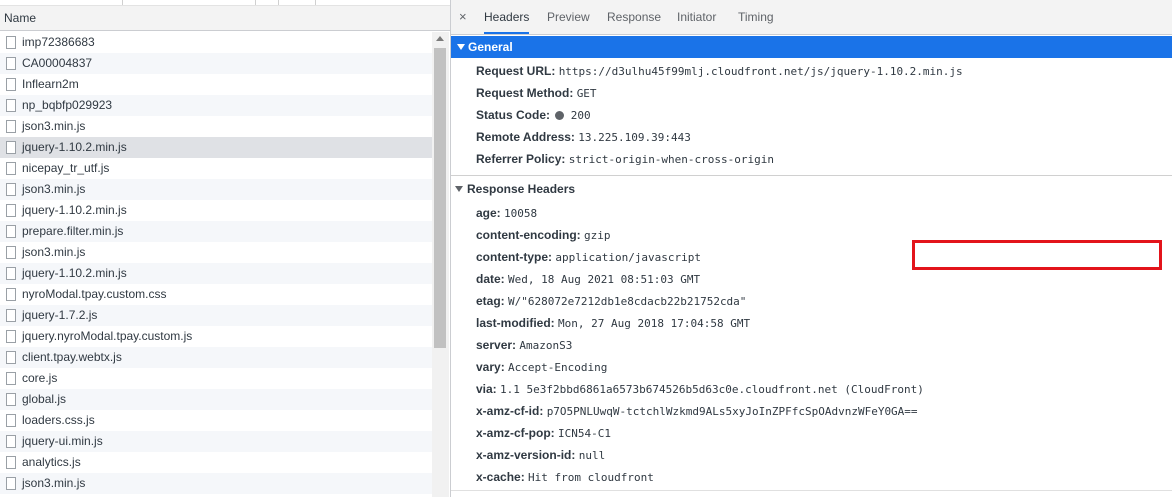 The image size is (1172, 497). I want to click on tab-timing: Timing, so click(756, 17).